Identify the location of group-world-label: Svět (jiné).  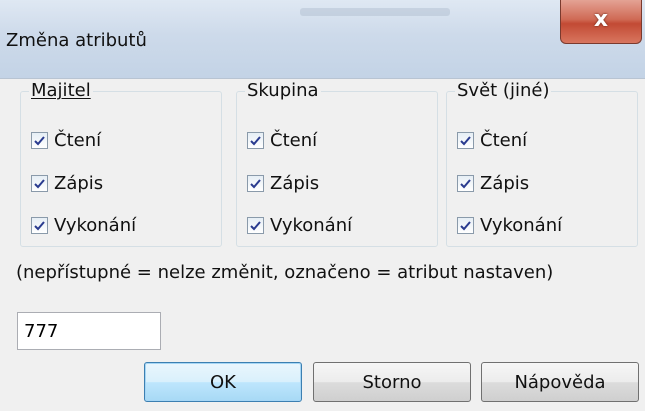
(503, 90).